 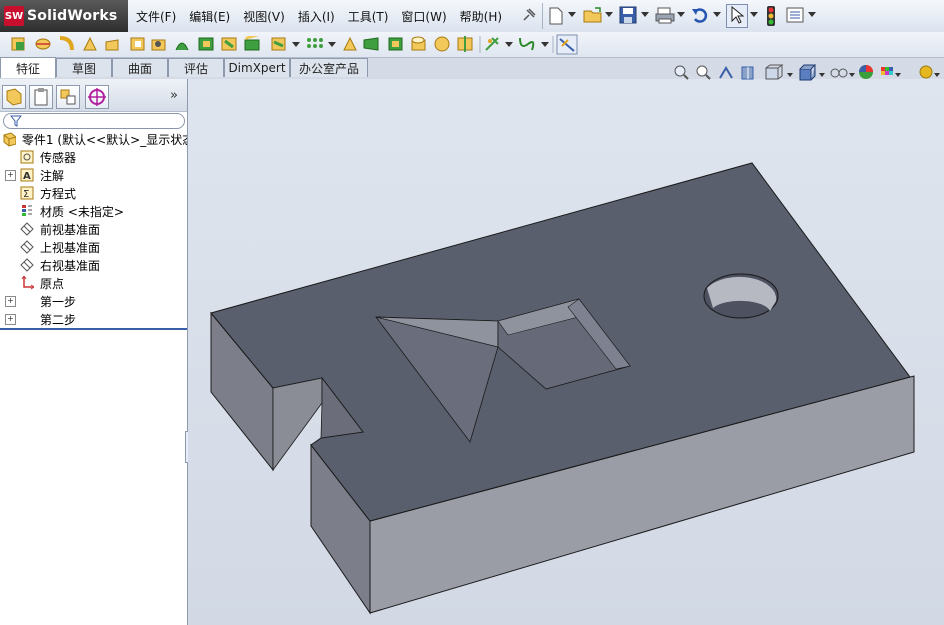 I want to click on zoom-to-area-icon, so click(x=703, y=72).